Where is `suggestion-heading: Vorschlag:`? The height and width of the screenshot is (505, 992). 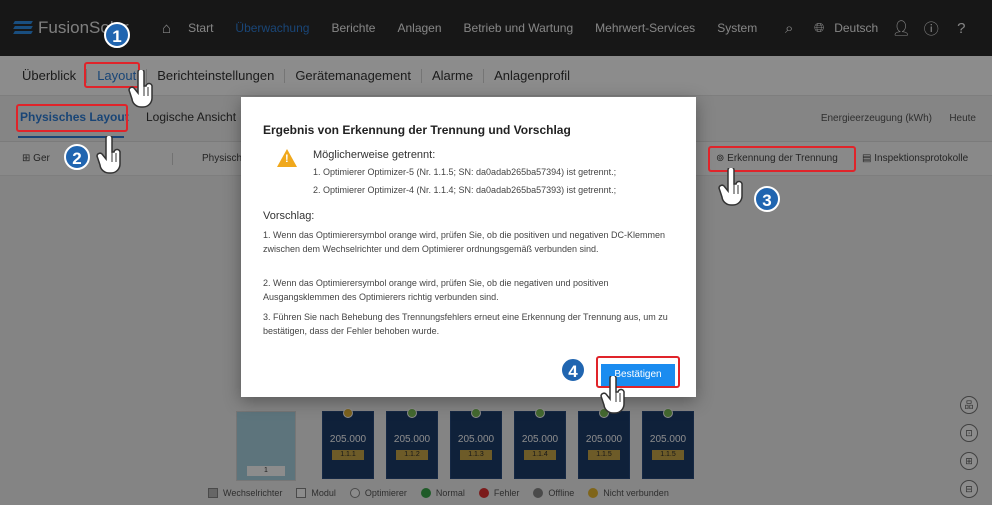 suggestion-heading: Vorschlag: is located at coordinates (289, 216).